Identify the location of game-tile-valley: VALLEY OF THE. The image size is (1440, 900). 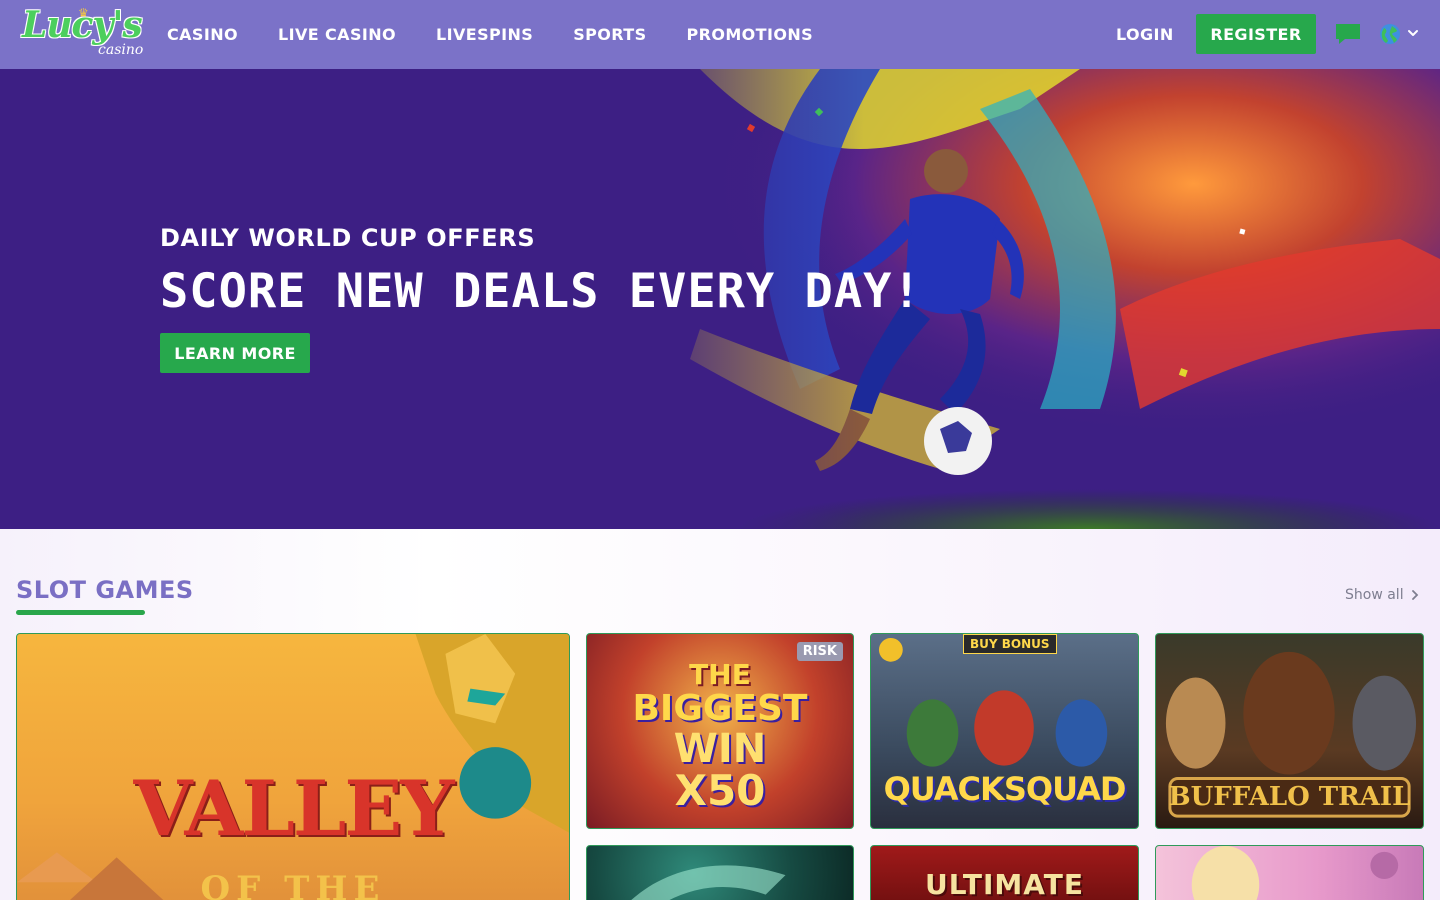
(293, 766).